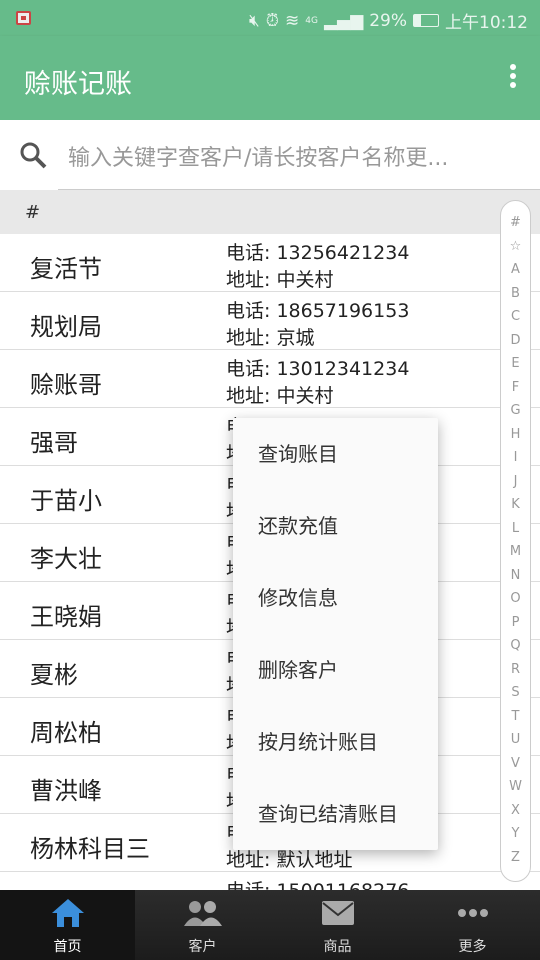  Describe the element at coordinates (66, 733) in the screenshot. I see `customer-name: 周松柏` at that location.